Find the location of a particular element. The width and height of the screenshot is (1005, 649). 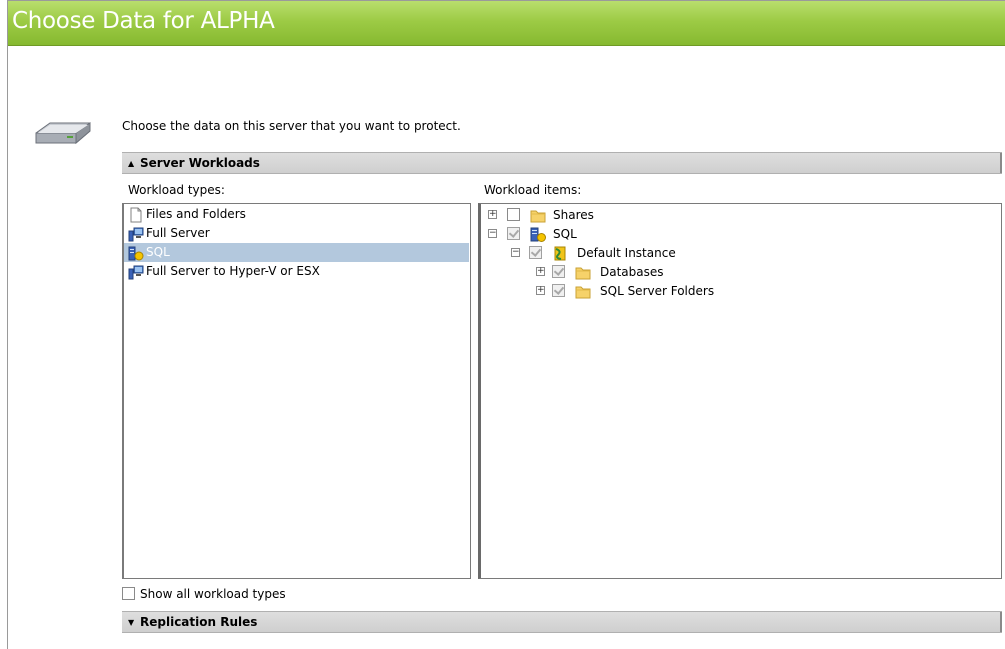

page-header: Choose Data for ALPHA is located at coordinates (506, 23).